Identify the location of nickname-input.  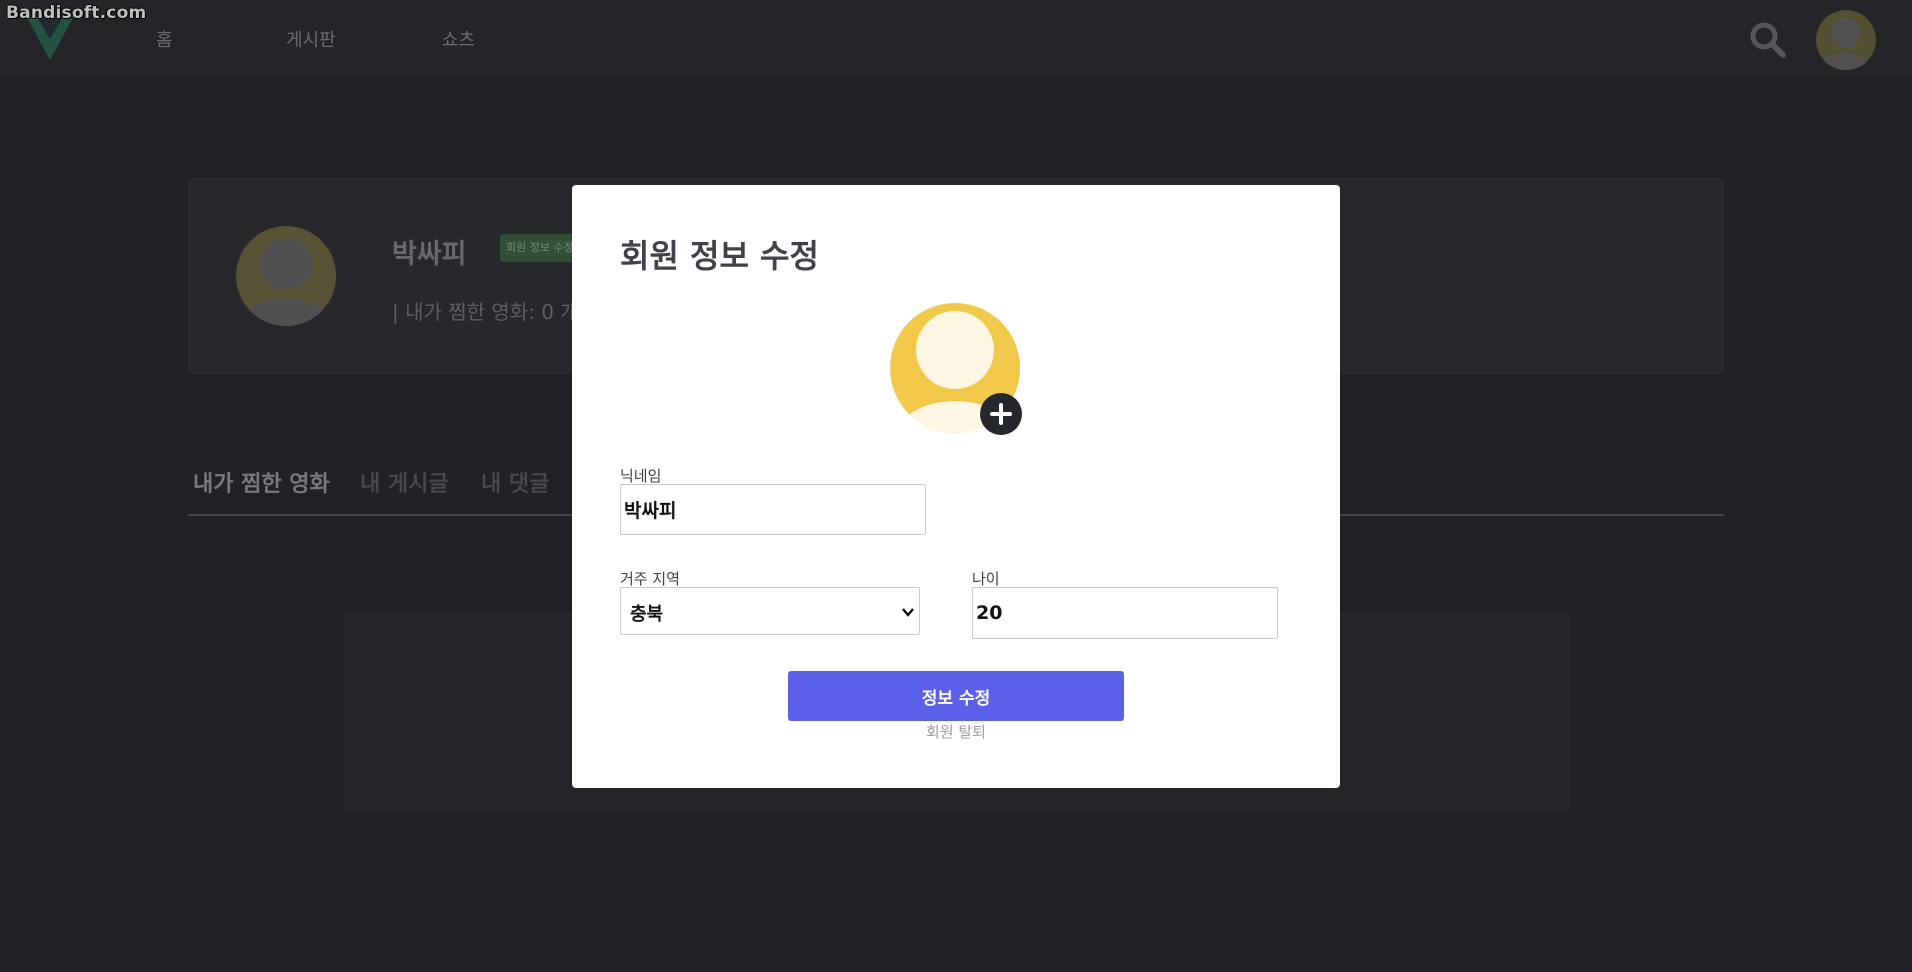
(773, 509).